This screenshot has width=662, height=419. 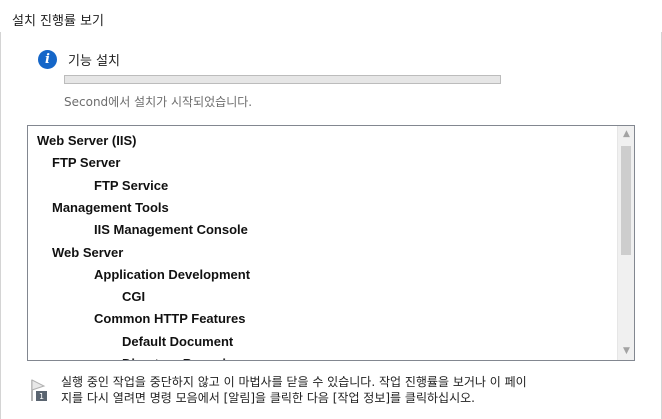 What do you see at coordinates (178, 341) in the screenshot?
I see `tree-item: Default Document` at bounding box center [178, 341].